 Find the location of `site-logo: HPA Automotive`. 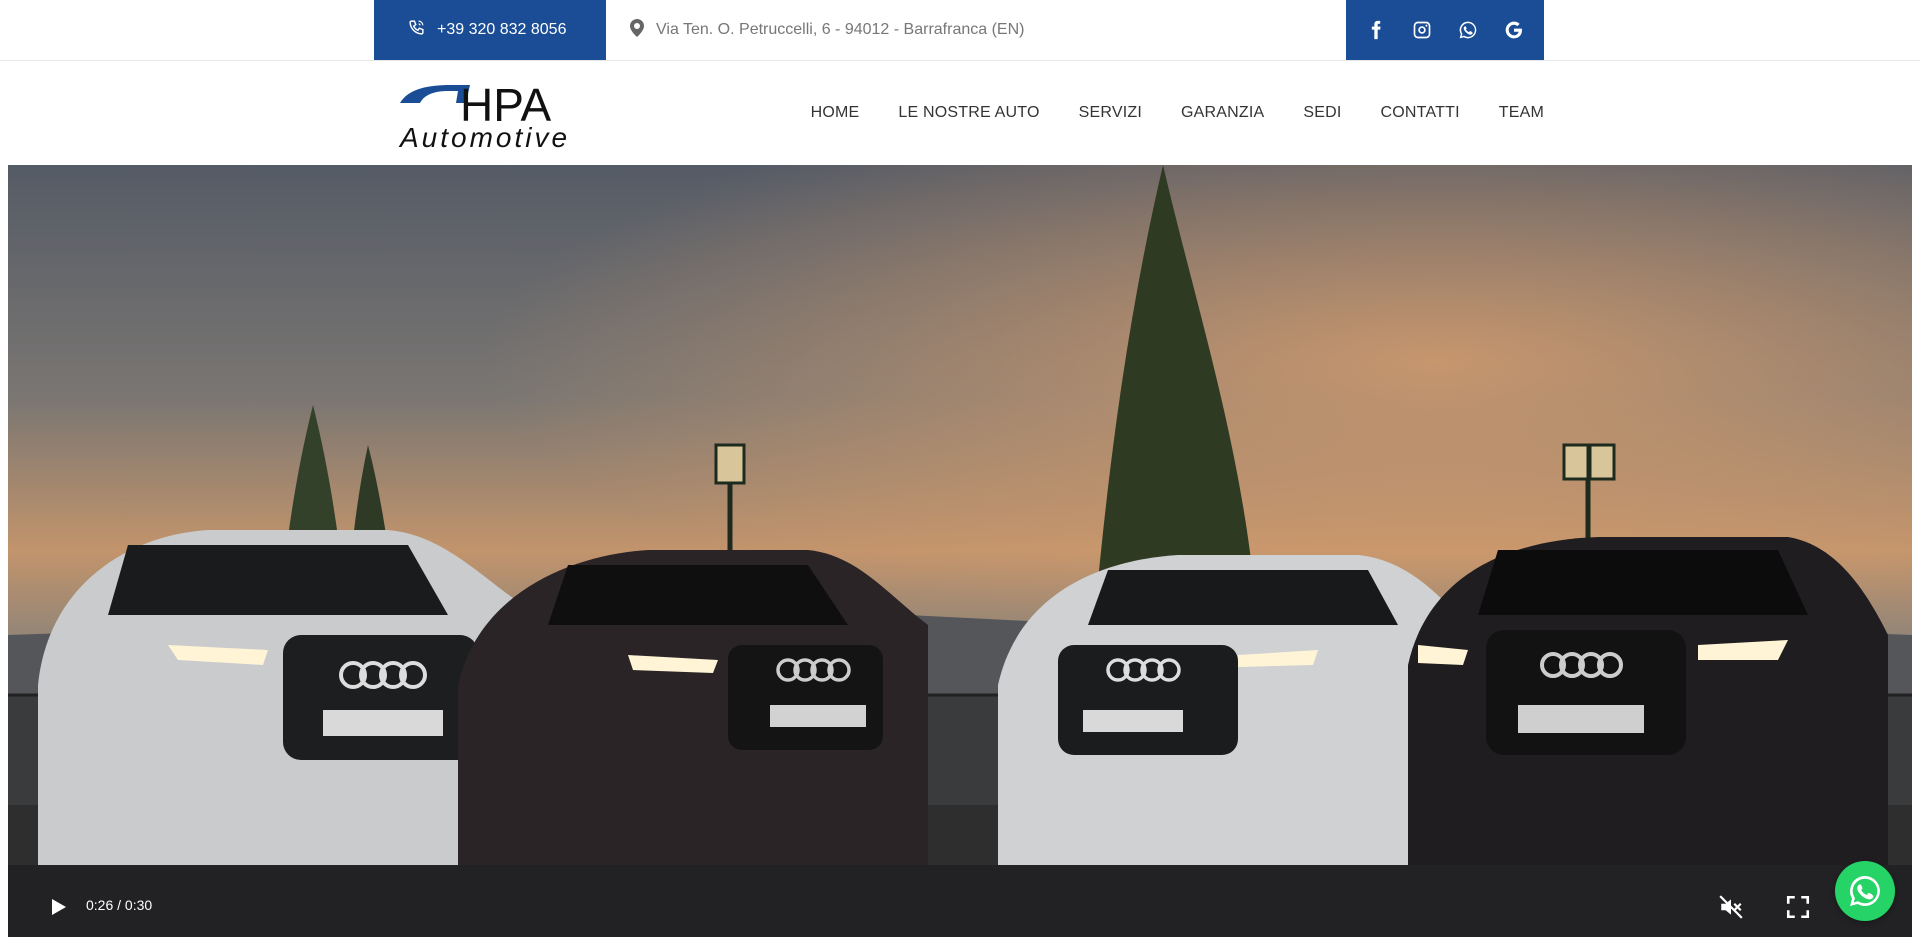

site-logo: HPA Automotive is located at coordinates (495, 116).